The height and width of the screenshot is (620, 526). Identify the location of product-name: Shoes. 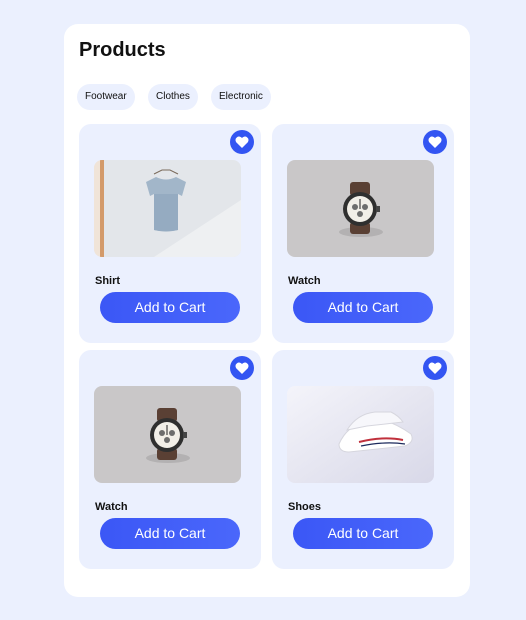
(305, 507).